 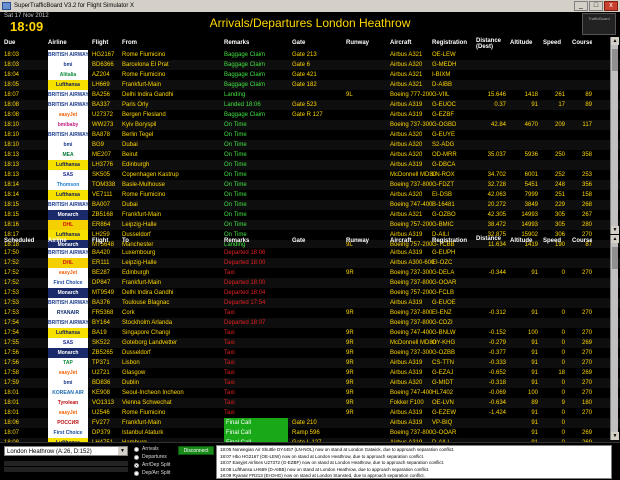 I want to click on arrival-row: 18:10 bmi BG9 Dubai On Time Airbus A320 S2-ADG, so click(x=310, y=145).